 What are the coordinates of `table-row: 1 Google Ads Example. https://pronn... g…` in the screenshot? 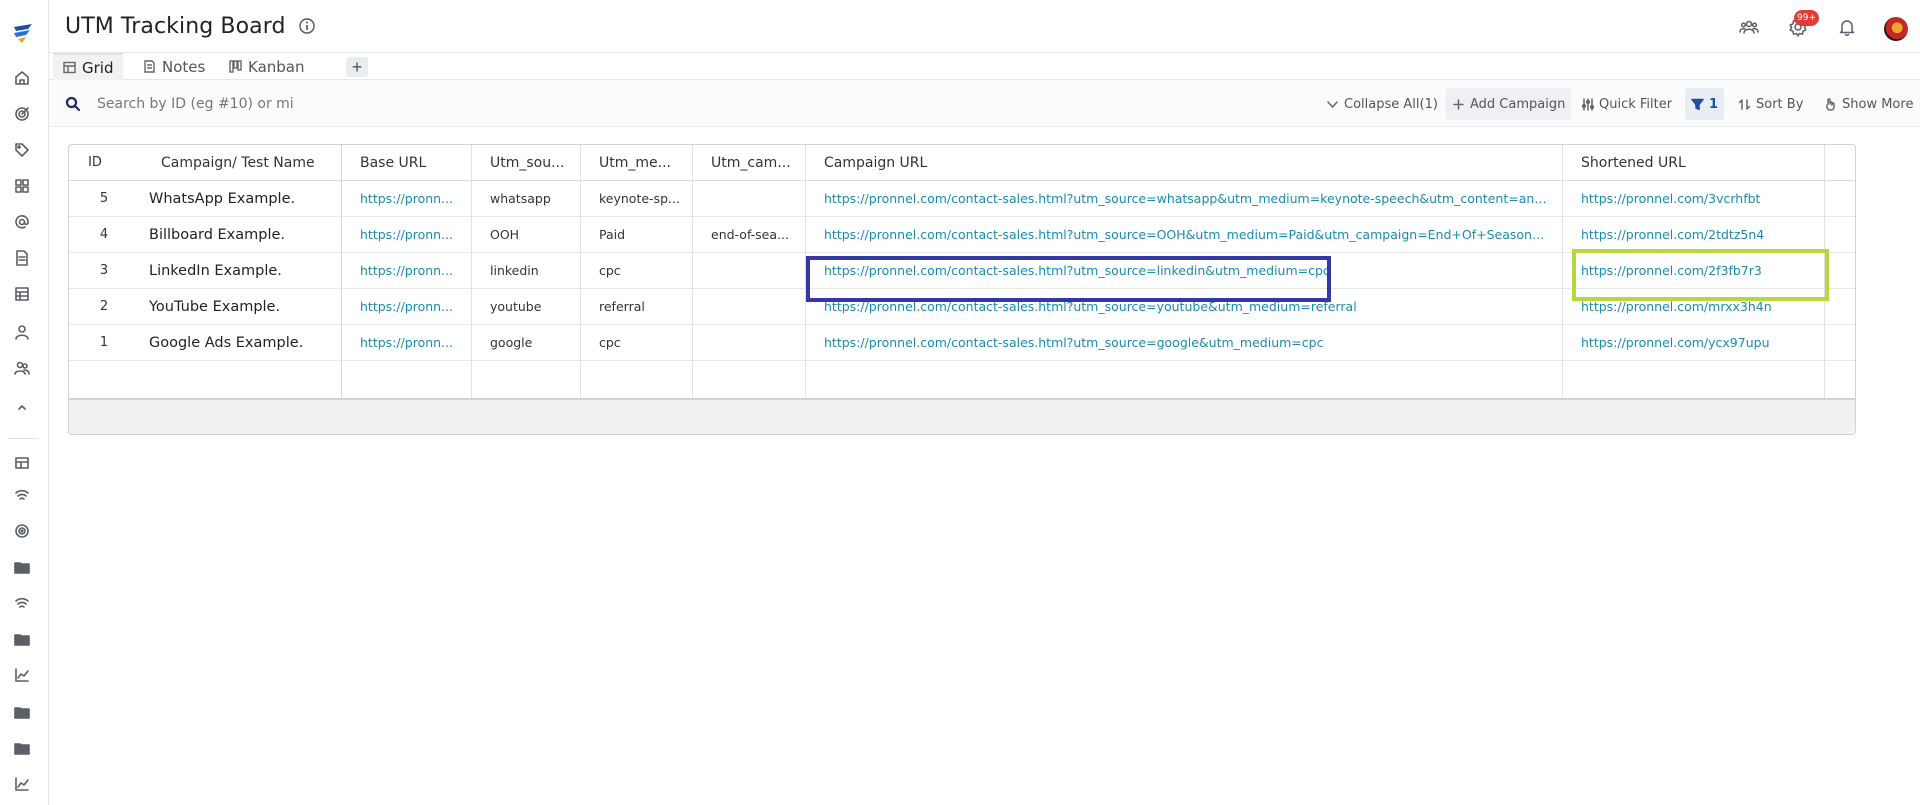 It's located at (962, 343).